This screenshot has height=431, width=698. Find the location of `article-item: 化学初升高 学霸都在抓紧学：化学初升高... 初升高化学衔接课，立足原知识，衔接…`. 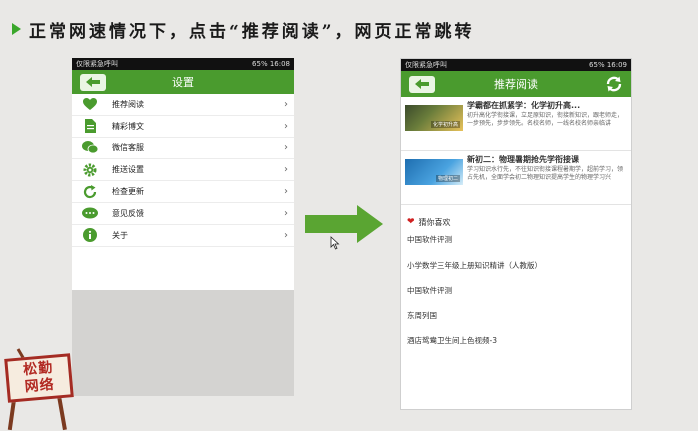

article-item: 化学初升高 学霸都在抓紧学：化学初升高... 初升高化学衔接课，立足原知识，衔接… is located at coordinates (516, 124).